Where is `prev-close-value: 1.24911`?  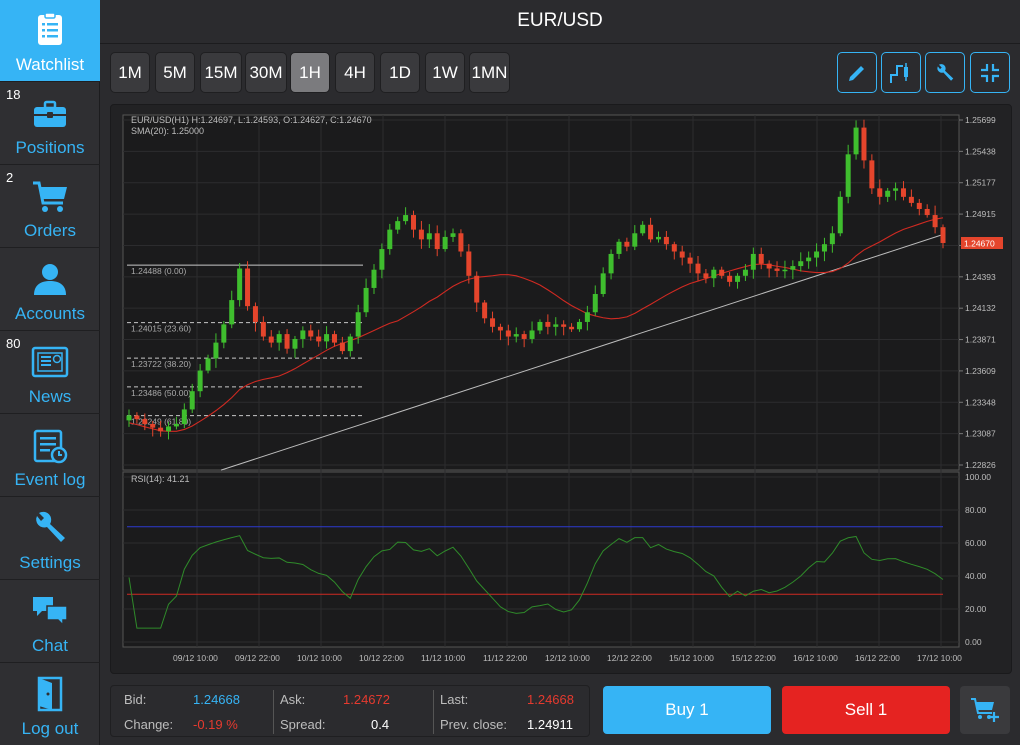 prev-close-value: 1.24911 is located at coordinates (550, 724).